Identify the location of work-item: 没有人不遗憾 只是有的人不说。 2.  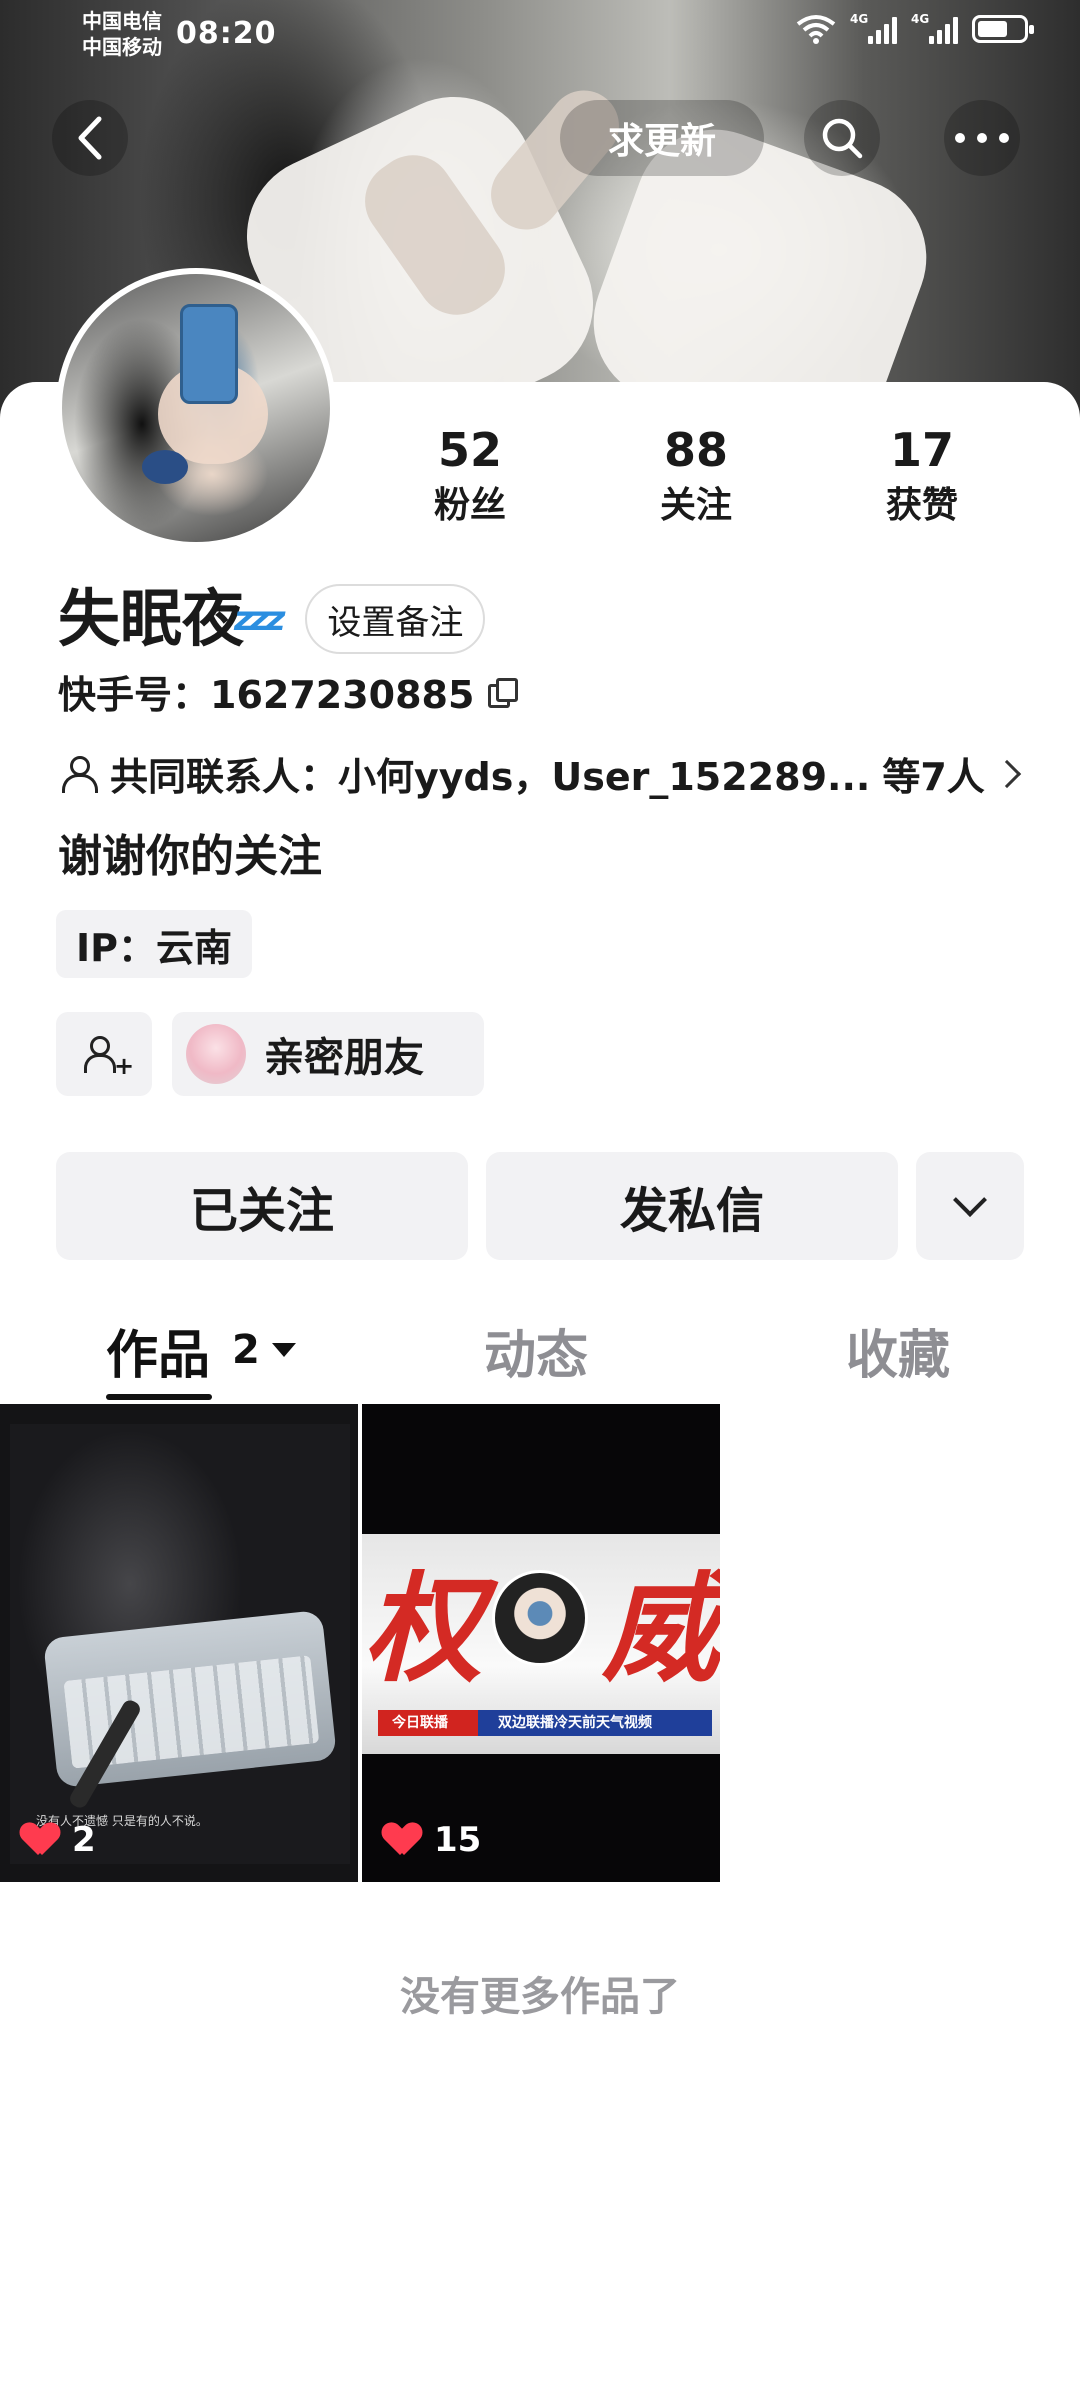
(179, 1643).